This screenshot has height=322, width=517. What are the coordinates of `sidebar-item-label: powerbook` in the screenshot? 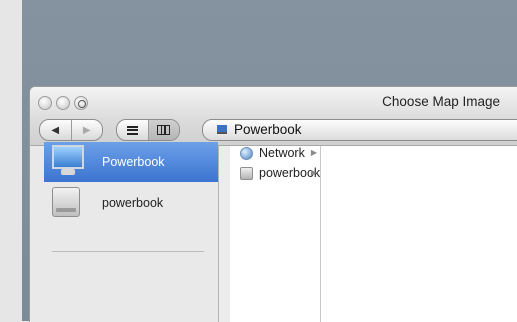 It's located at (133, 203).